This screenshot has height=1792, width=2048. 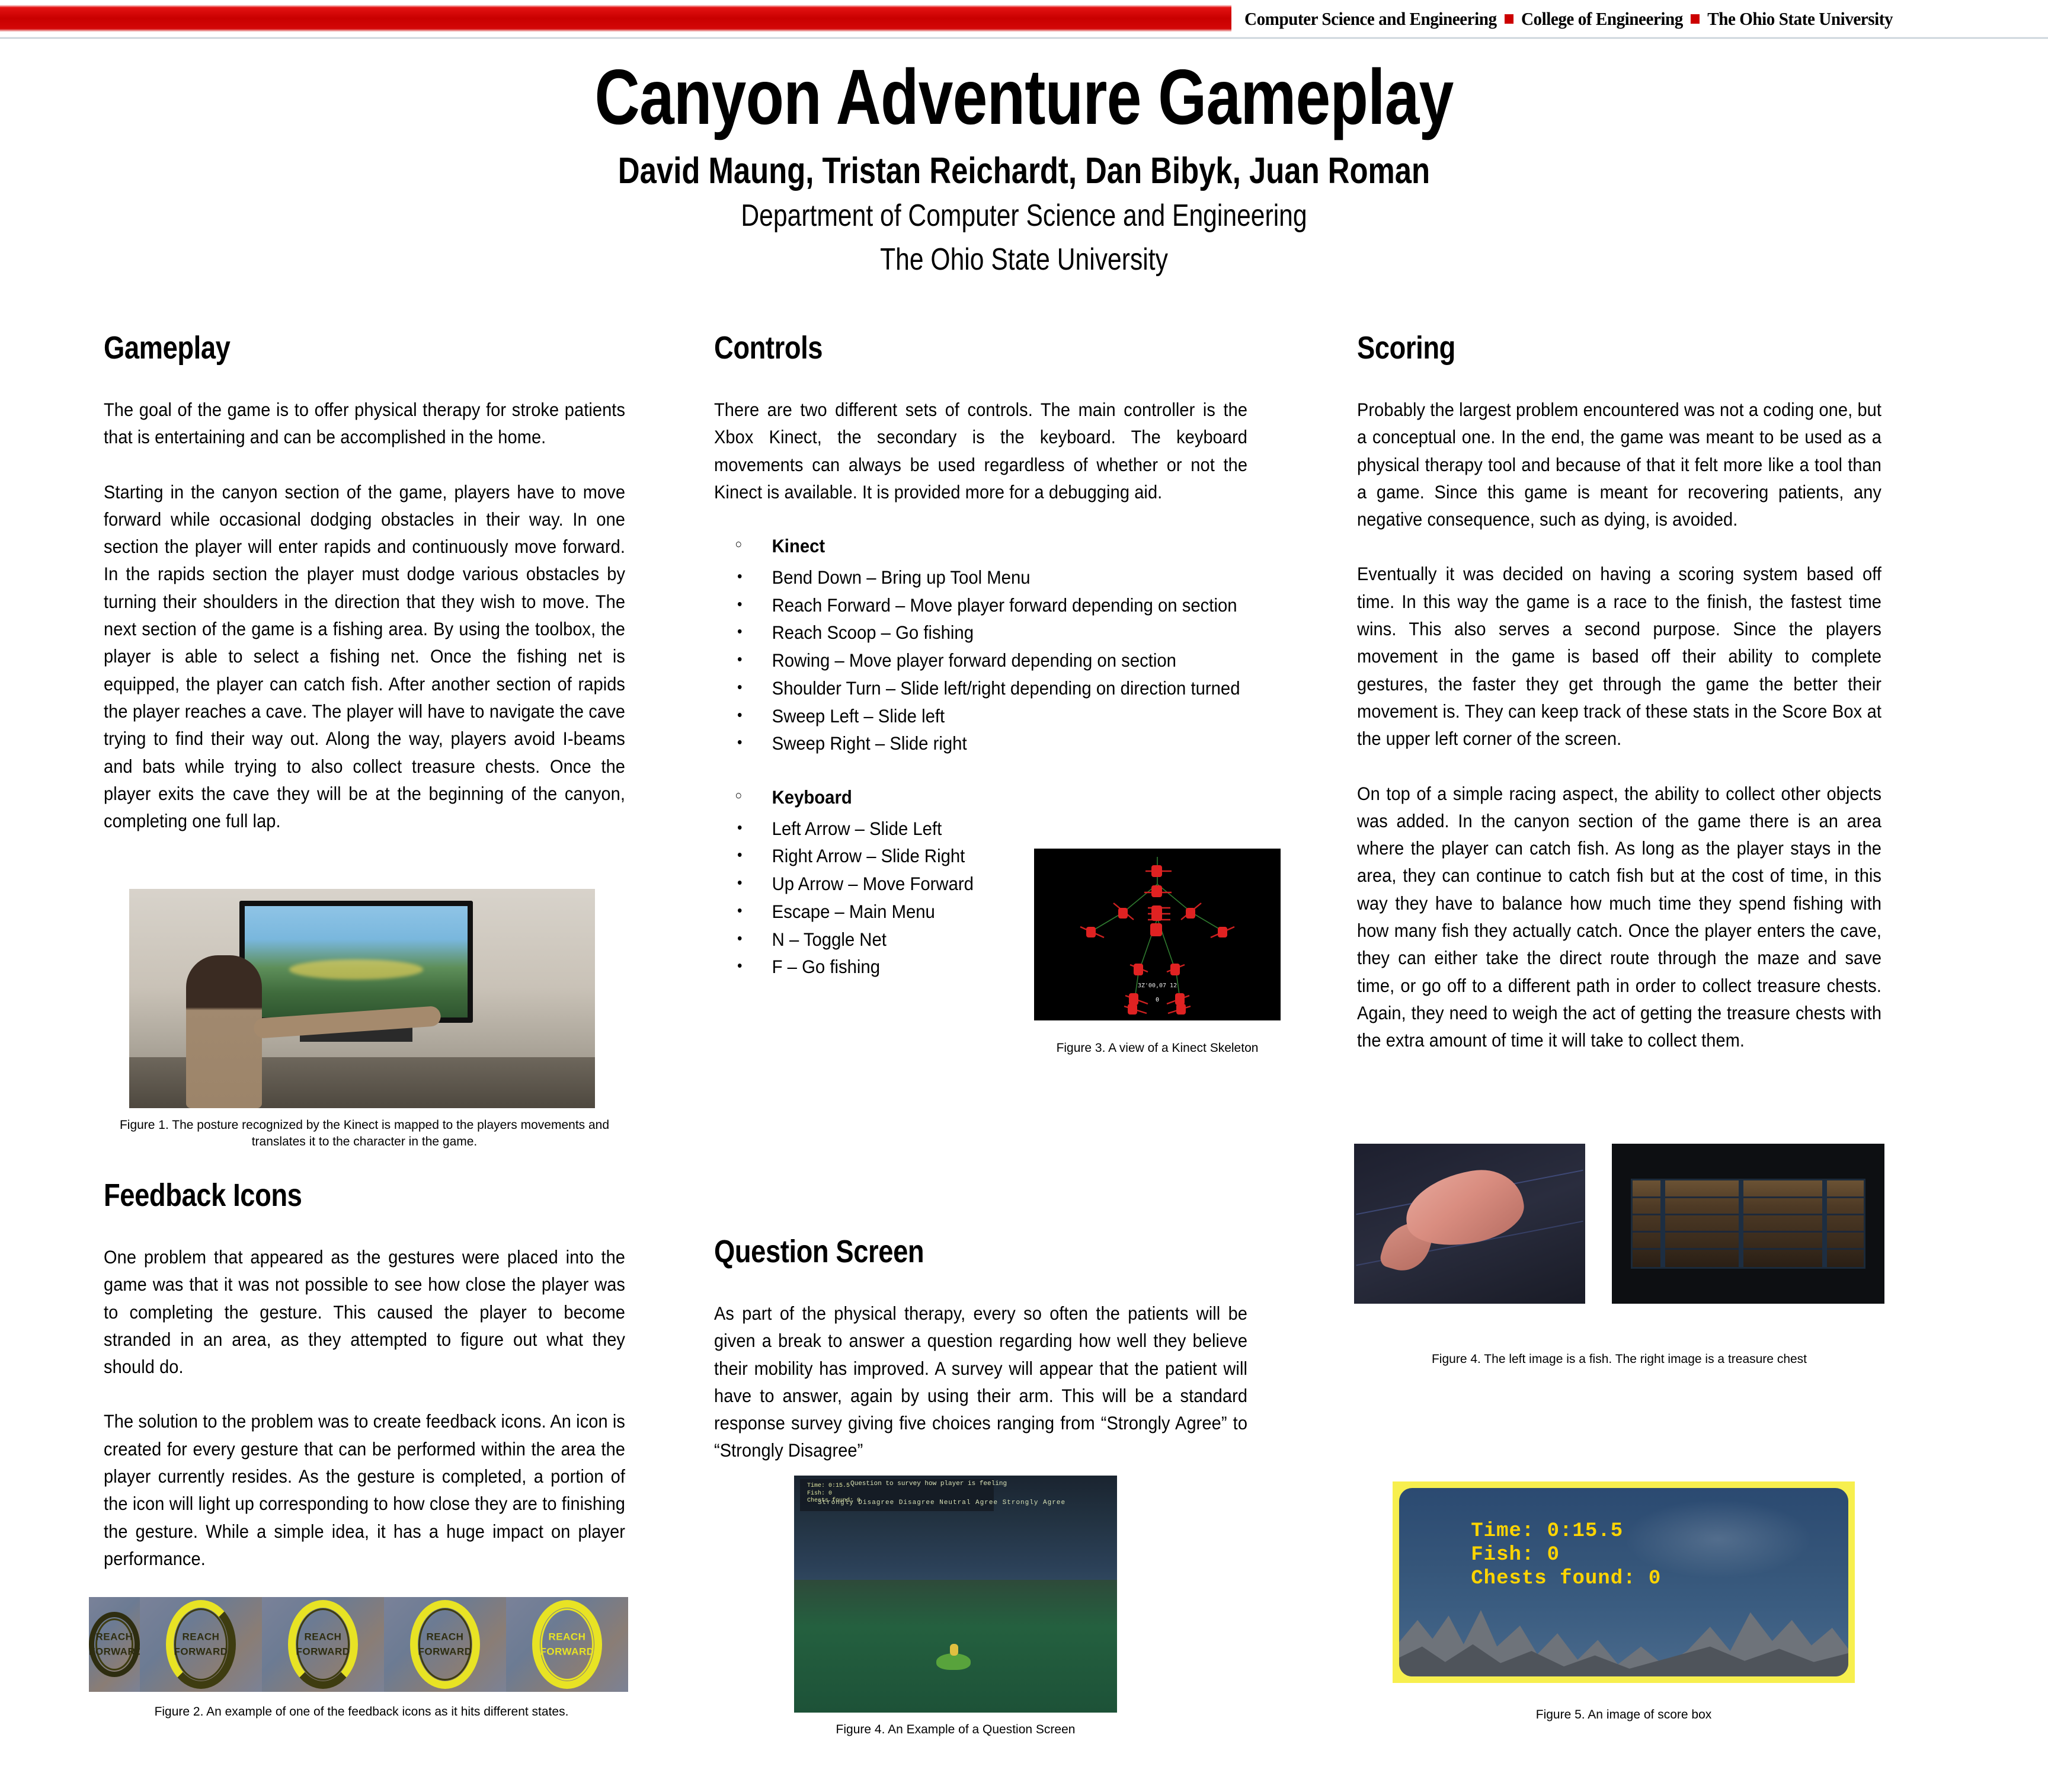 What do you see at coordinates (980, 546) in the screenshot?
I see `kinect-group-heading: ○ Kinect` at bounding box center [980, 546].